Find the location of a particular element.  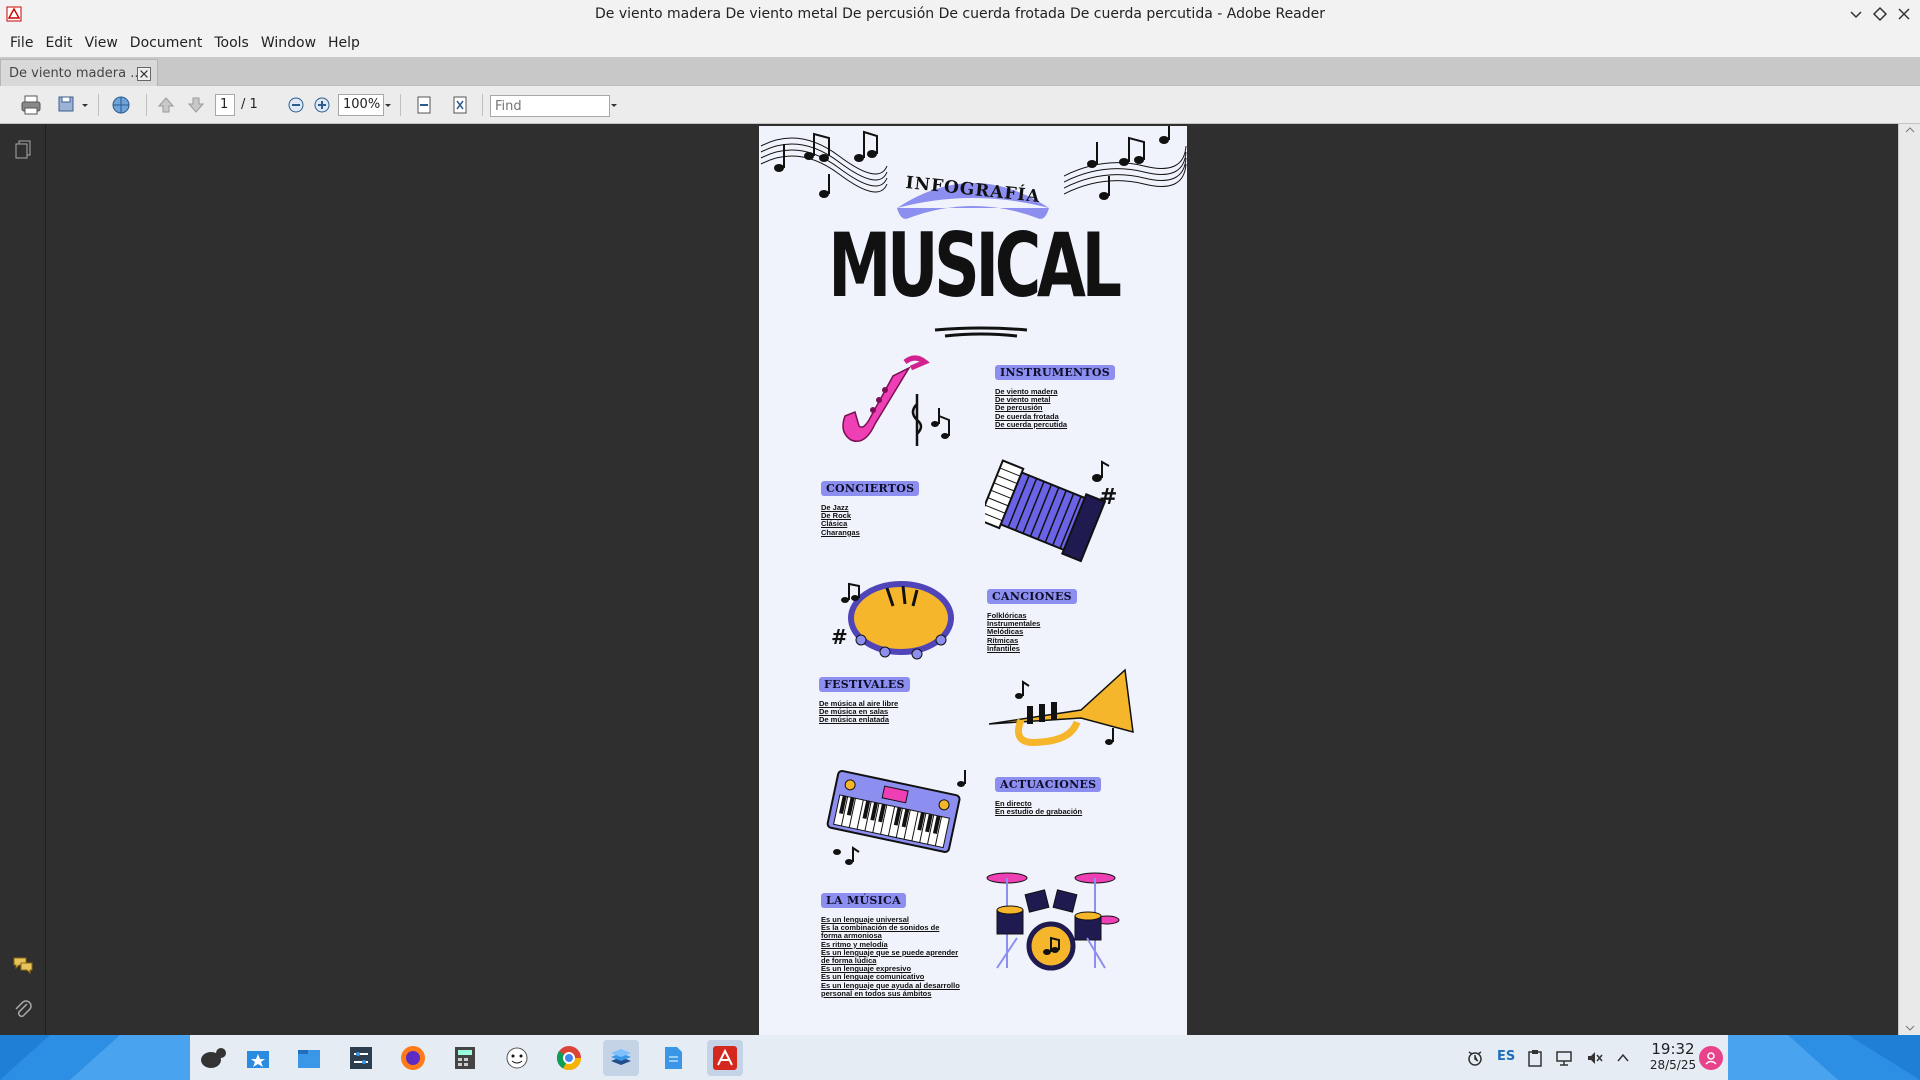

section-title: CANCIONES is located at coordinates (1032, 596).